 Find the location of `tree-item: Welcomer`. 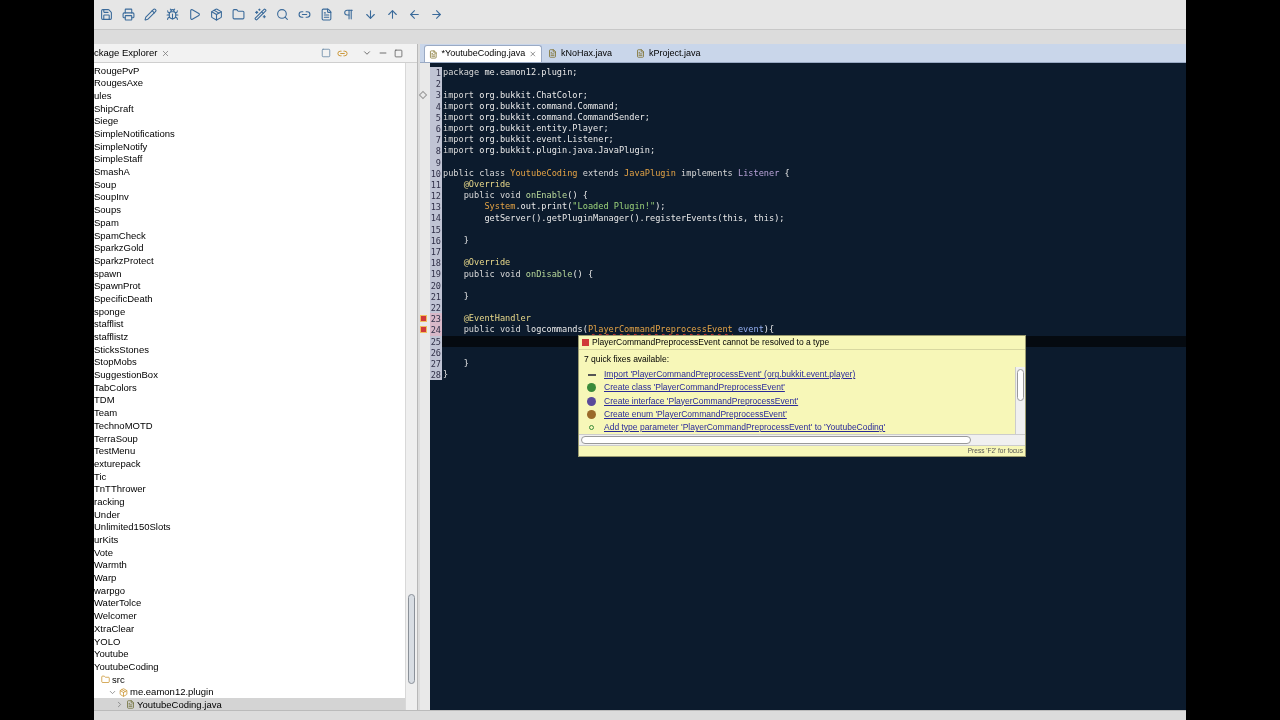

tree-item: Welcomer is located at coordinates (249, 616).